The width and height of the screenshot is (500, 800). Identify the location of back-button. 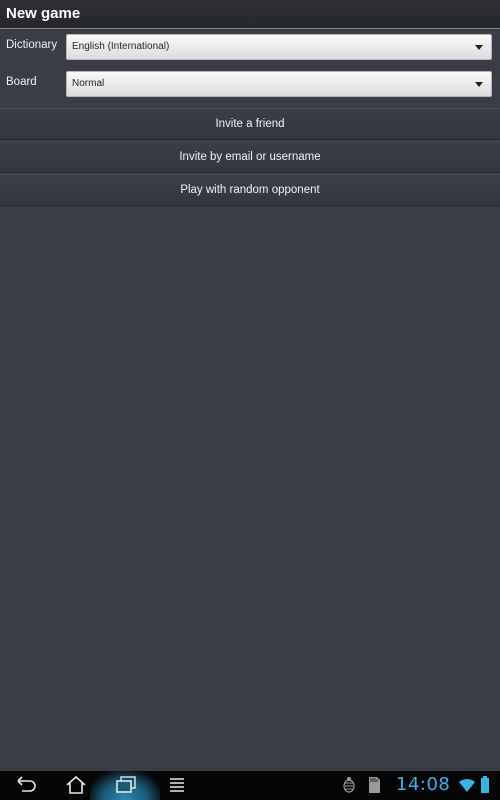
(26, 785).